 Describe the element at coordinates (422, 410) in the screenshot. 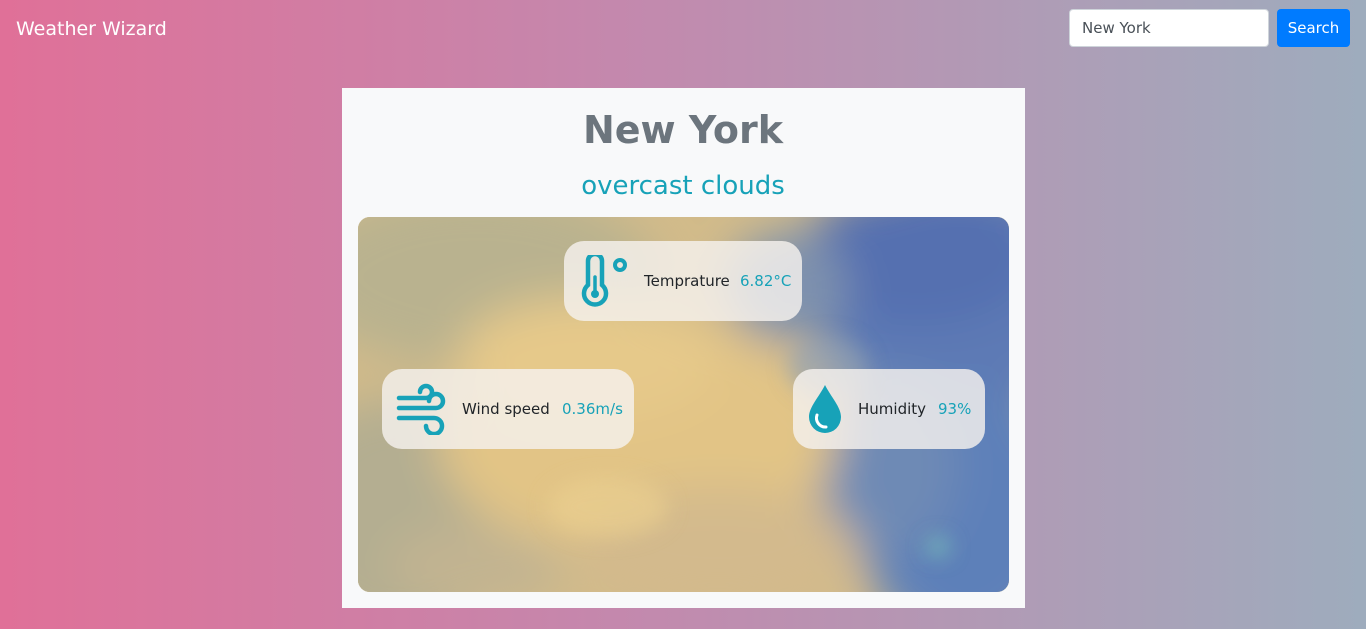

I see `wind-icon` at that location.